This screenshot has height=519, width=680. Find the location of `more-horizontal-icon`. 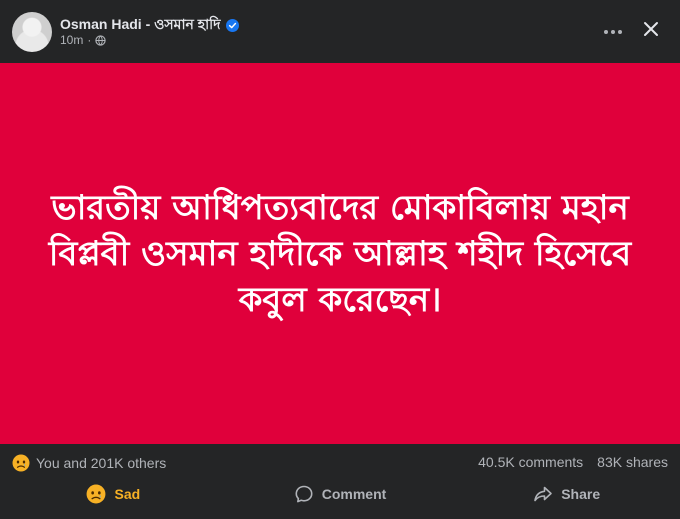

more-horizontal-icon is located at coordinates (613, 31).